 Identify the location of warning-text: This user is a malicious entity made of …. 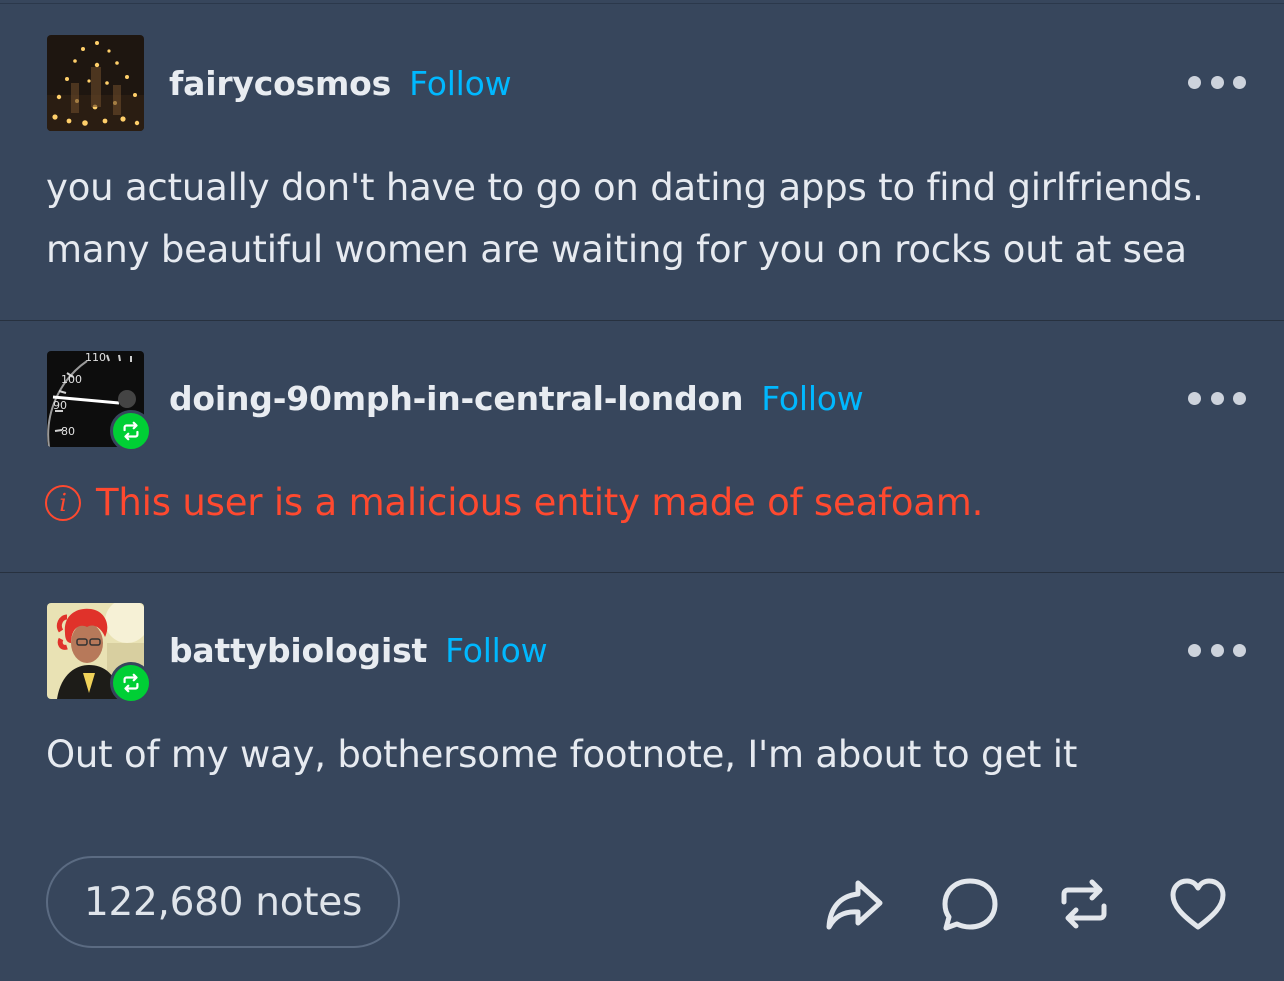
(540, 502).